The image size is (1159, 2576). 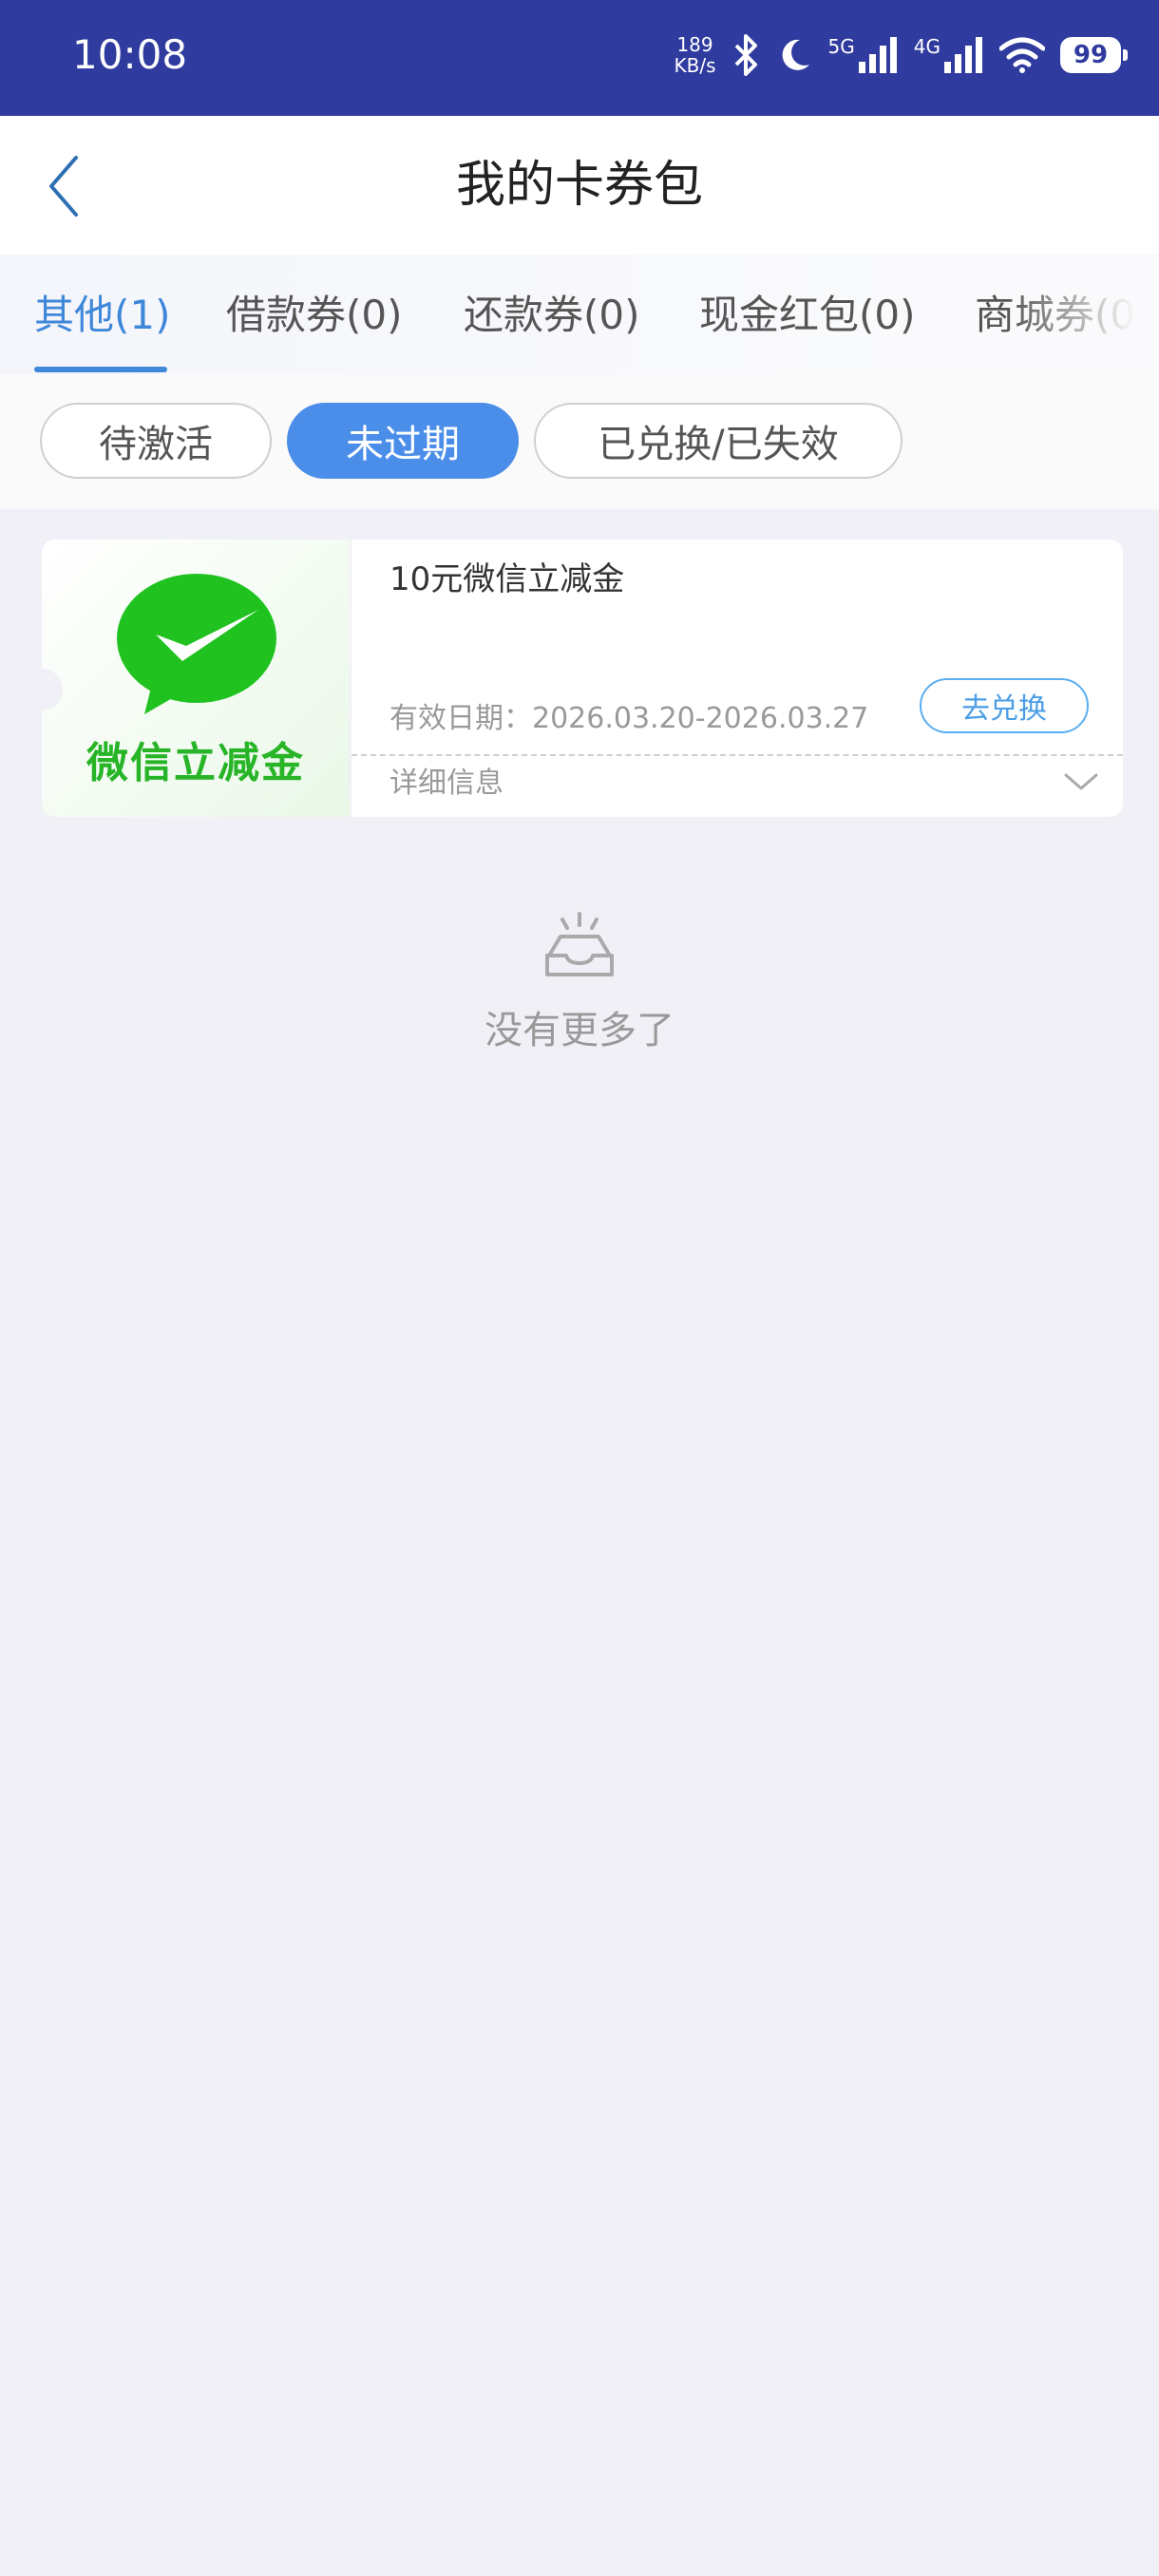 I want to click on status-bar: 10:08 189 KB/s 5G 4G 99, so click(x=579, y=58).